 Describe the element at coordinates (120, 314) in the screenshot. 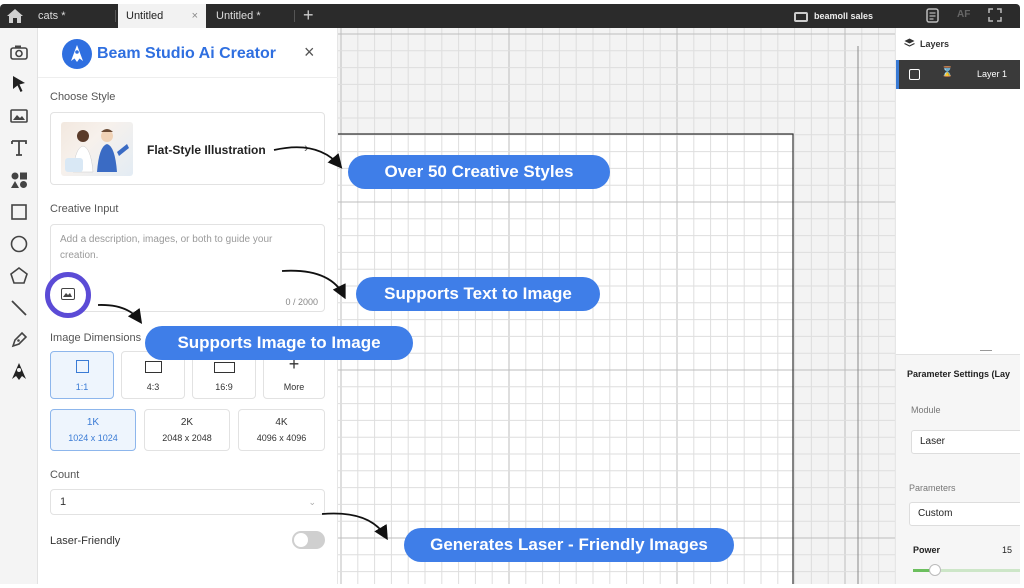

I see `arrow-to-image-image` at that location.